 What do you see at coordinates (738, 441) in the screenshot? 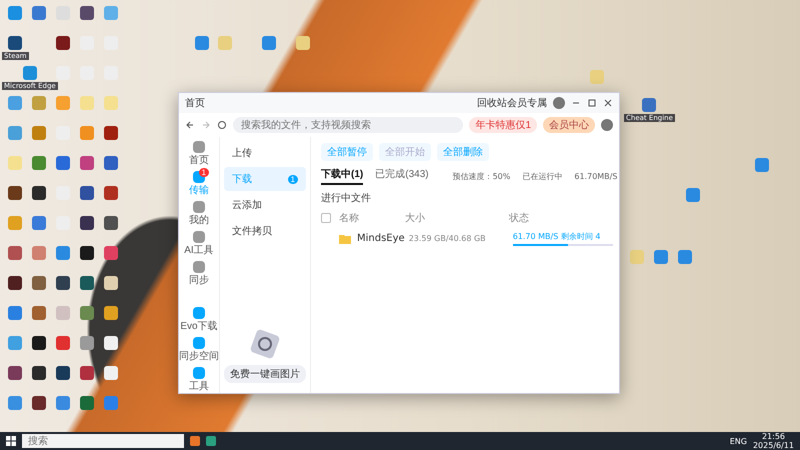
I see `language-indicator: ENG` at bounding box center [738, 441].